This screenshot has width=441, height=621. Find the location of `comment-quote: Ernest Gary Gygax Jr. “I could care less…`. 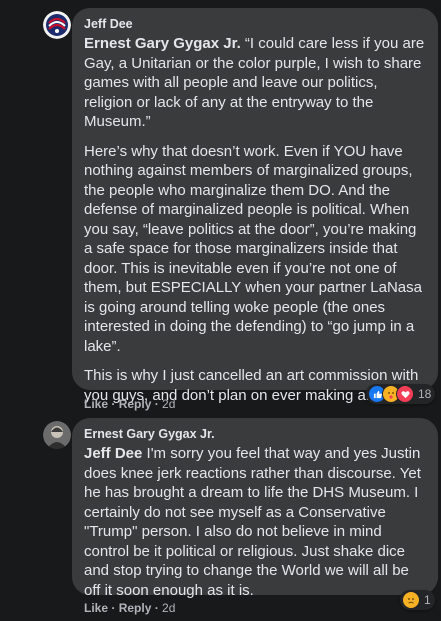

comment-quote: Ernest Gary Gygax Jr. “I could care less… is located at coordinates (255, 83).